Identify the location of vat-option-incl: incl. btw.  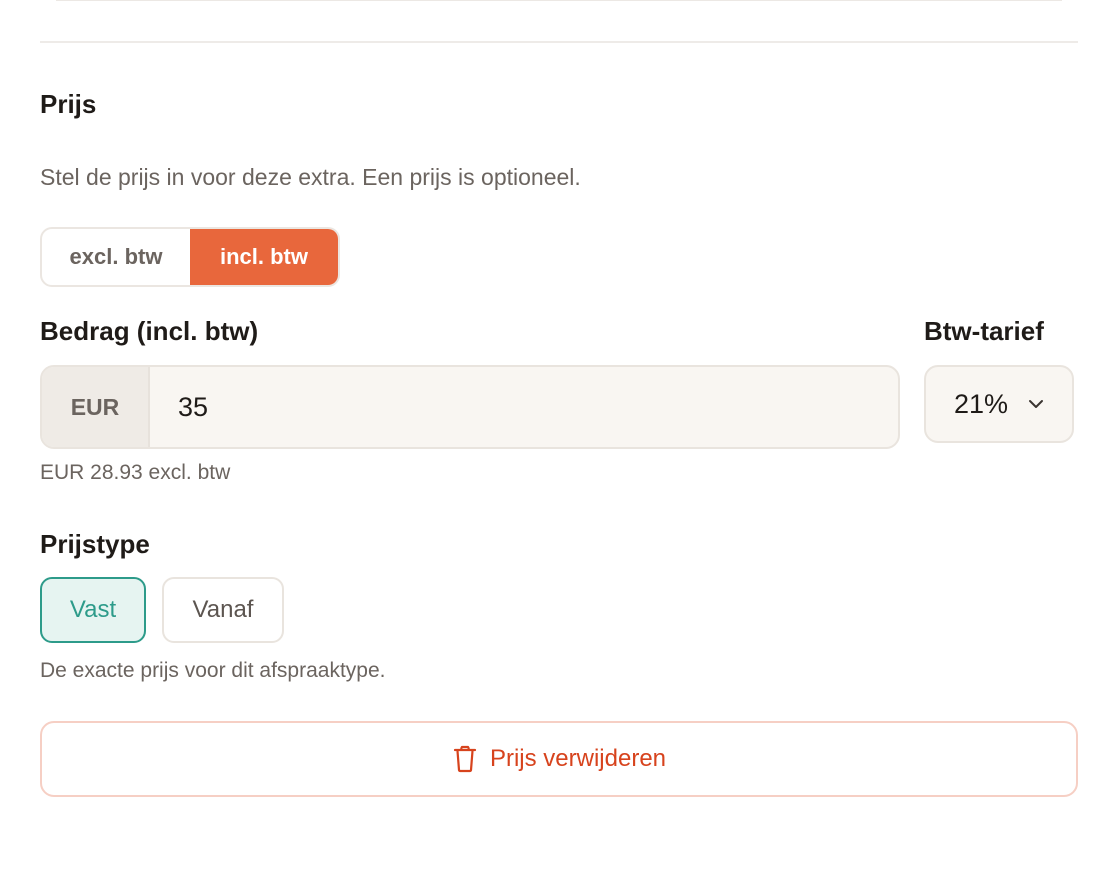
(264, 257).